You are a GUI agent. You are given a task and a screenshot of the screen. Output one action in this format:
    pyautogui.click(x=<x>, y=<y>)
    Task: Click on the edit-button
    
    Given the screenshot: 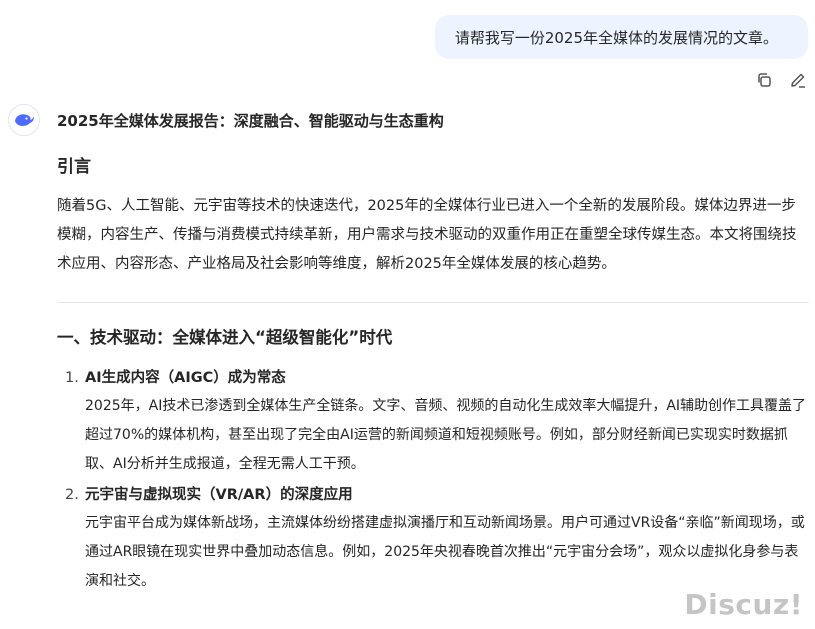 What is the action you would take?
    pyautogui.click(x=798, y=80)
    